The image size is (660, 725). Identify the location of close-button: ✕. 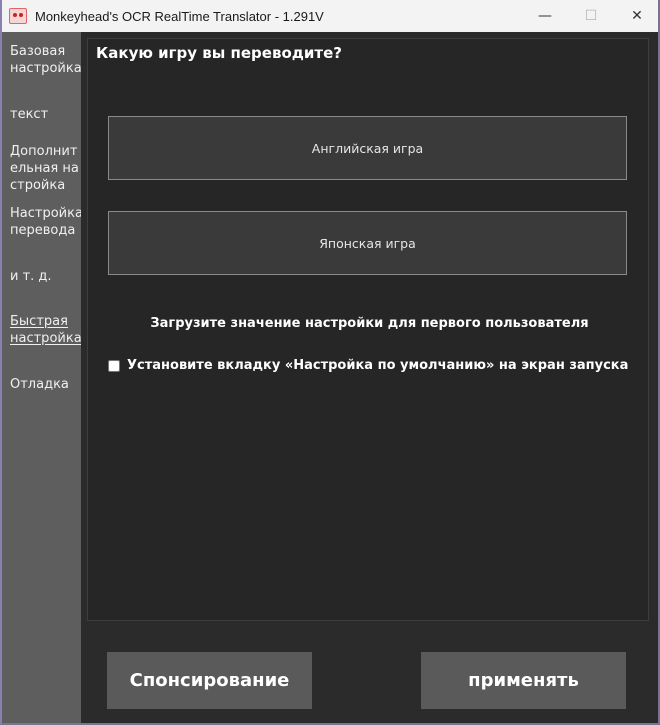
(637, 16).